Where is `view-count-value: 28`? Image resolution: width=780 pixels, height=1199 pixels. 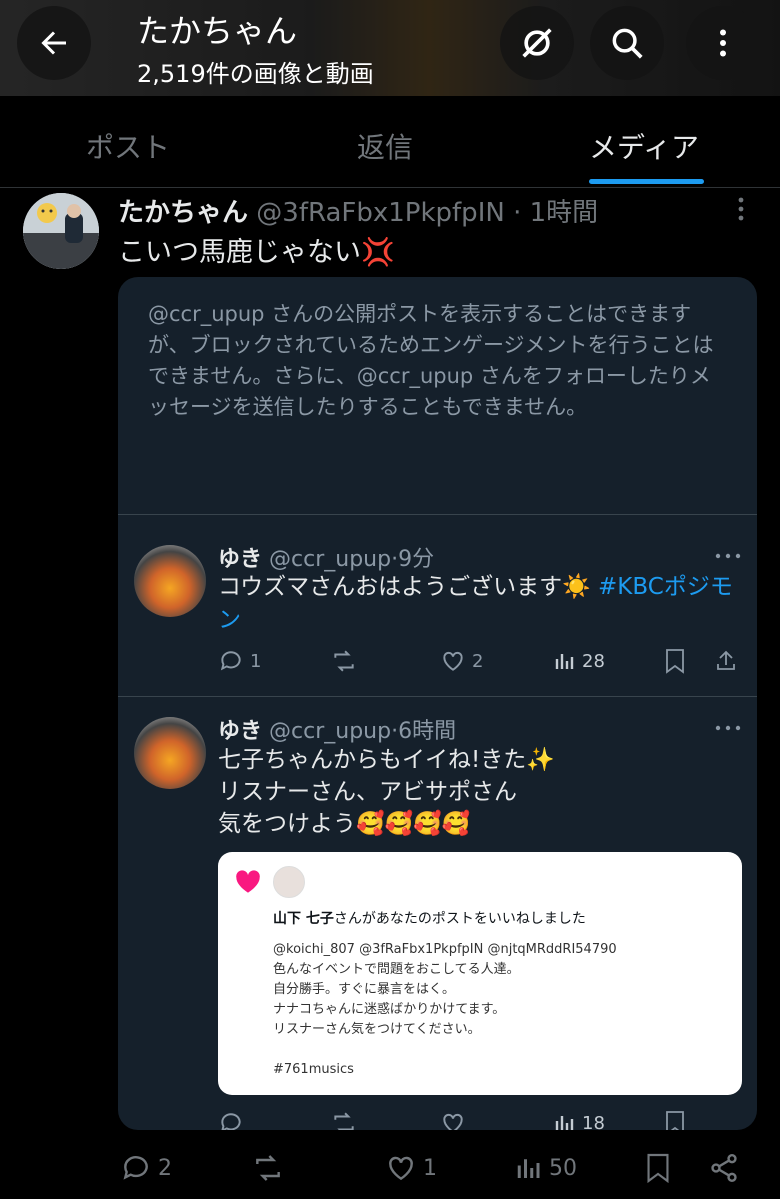 view-count-value: 28 is located at coordinates (593, 661).